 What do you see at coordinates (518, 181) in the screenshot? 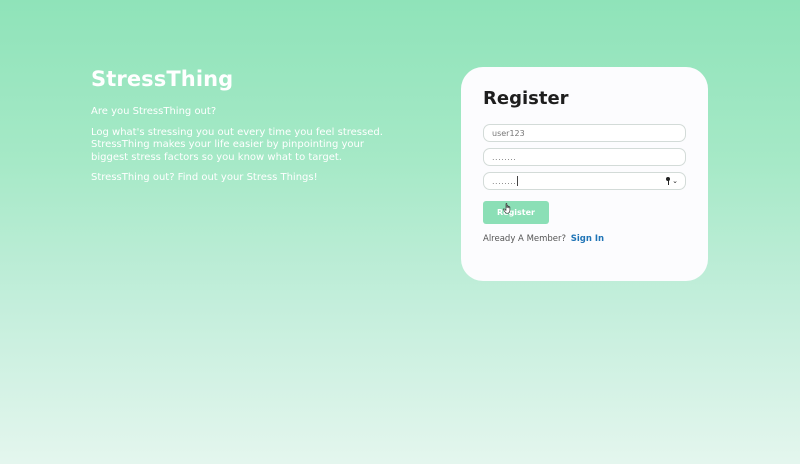
I see `text-caret` at bounding box center [518, 181].